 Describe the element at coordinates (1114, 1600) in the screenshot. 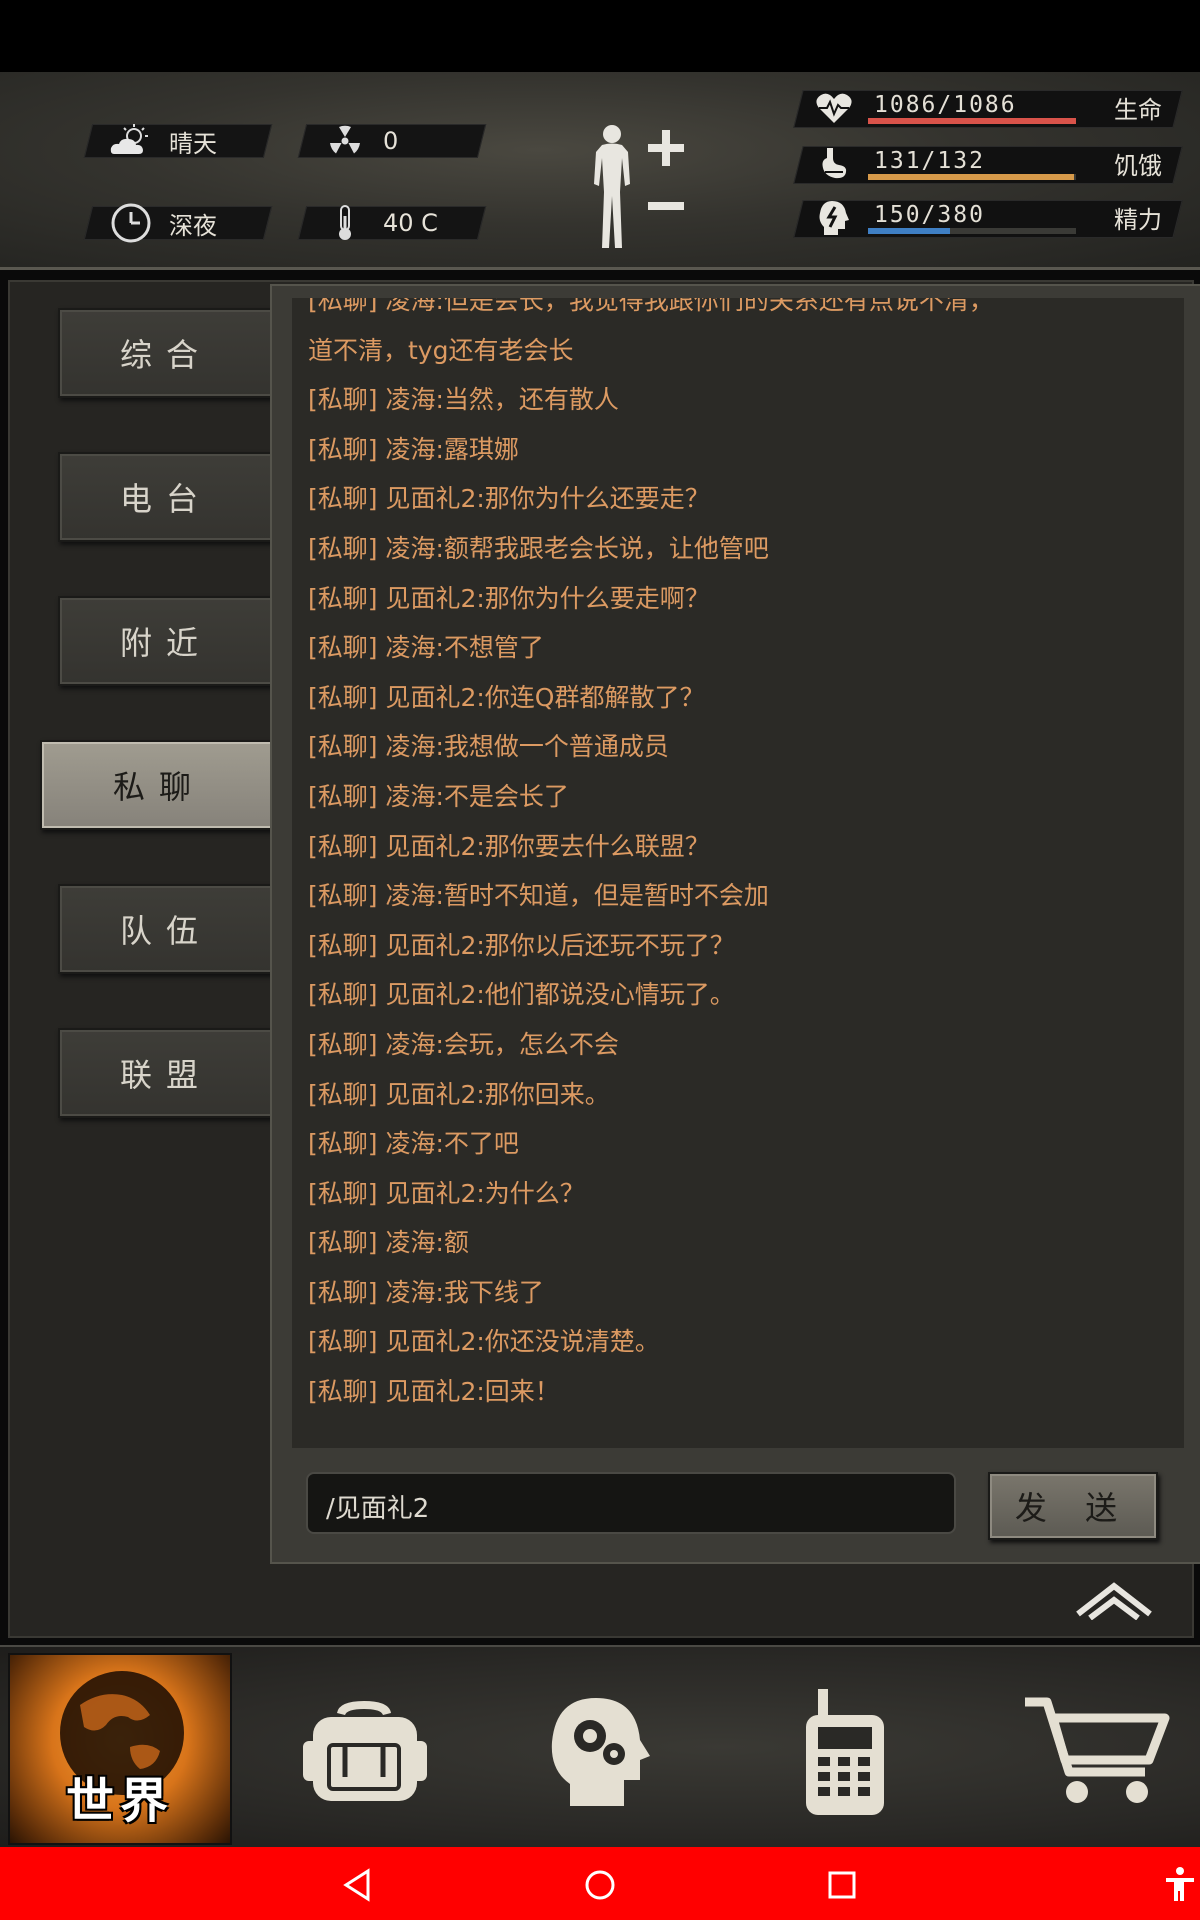

I see `collapse-chevron-icon` at that location.